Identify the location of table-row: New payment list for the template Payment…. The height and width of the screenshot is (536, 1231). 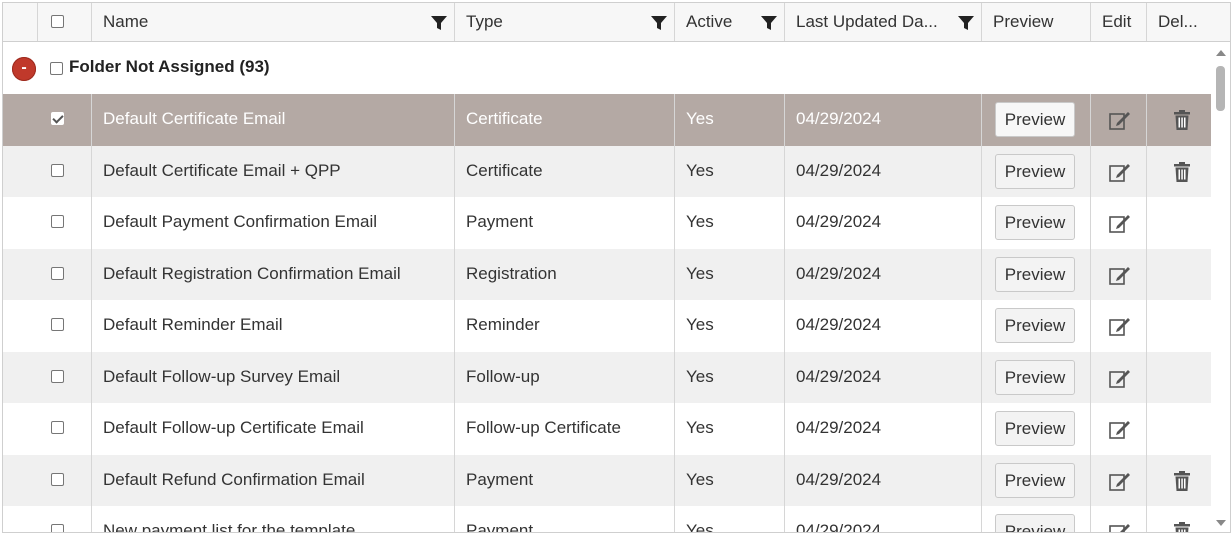
(607, 519).